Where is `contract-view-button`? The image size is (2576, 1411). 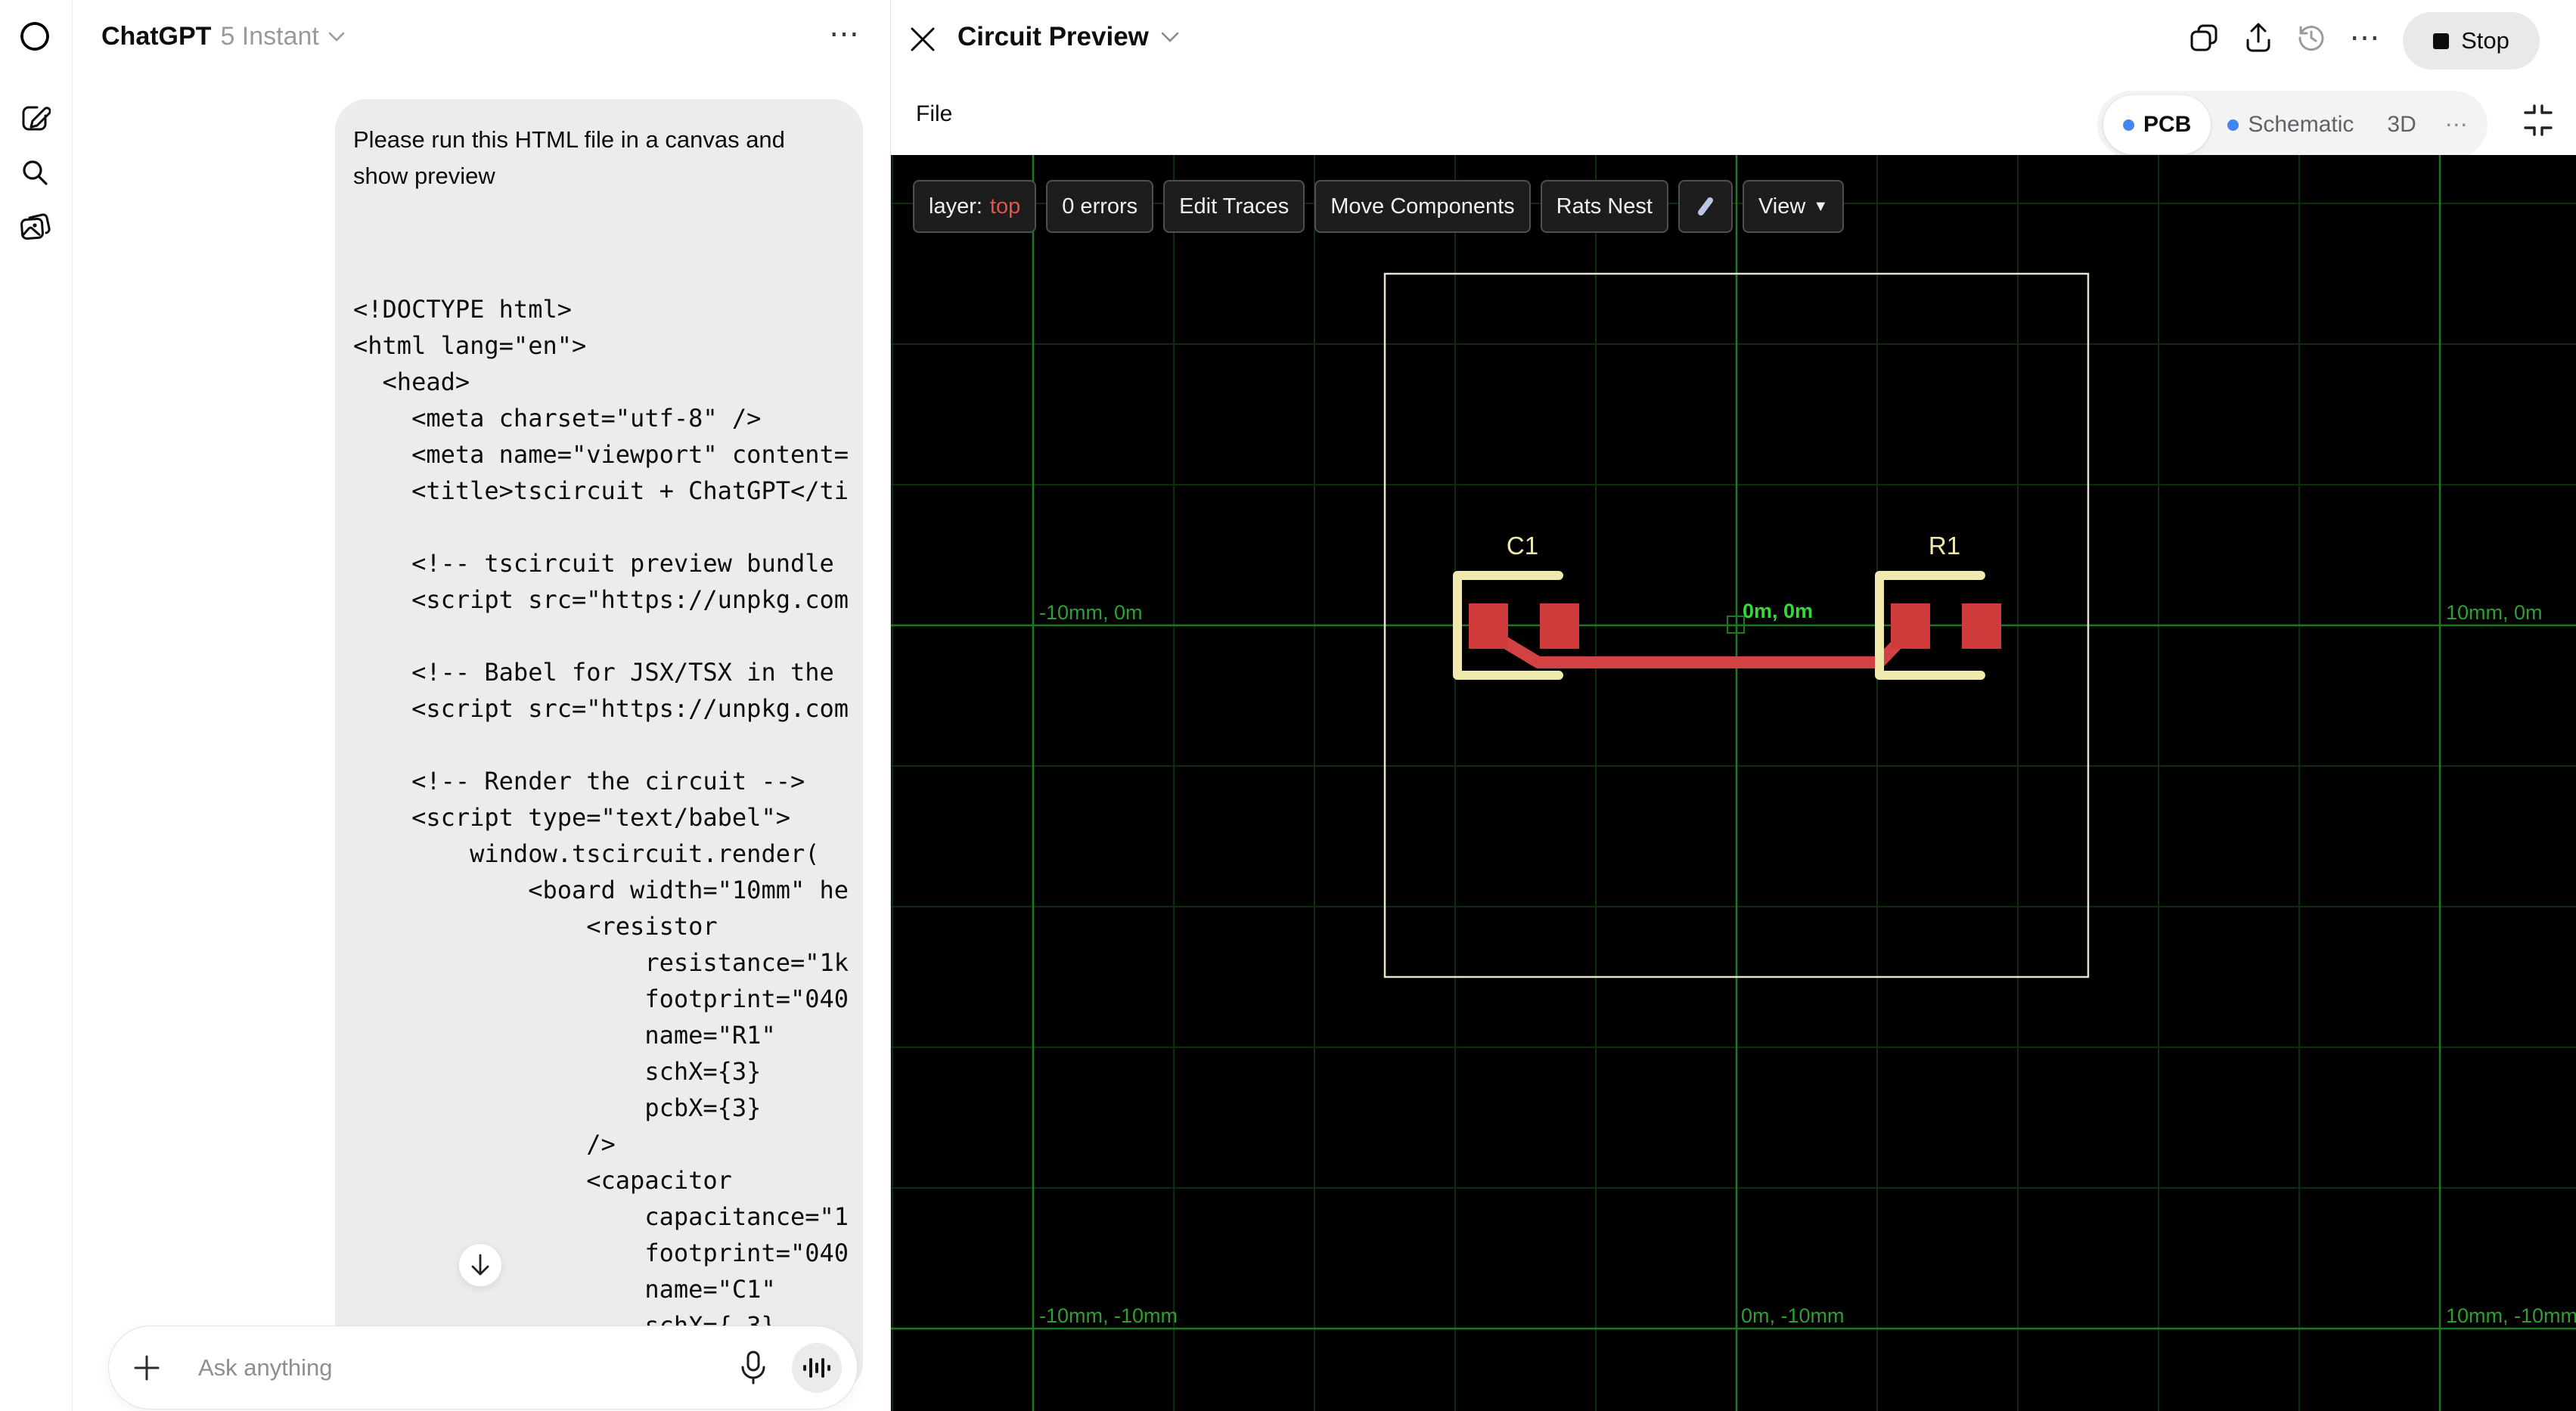 contract-view-button is located at coordinates (2538, 120).